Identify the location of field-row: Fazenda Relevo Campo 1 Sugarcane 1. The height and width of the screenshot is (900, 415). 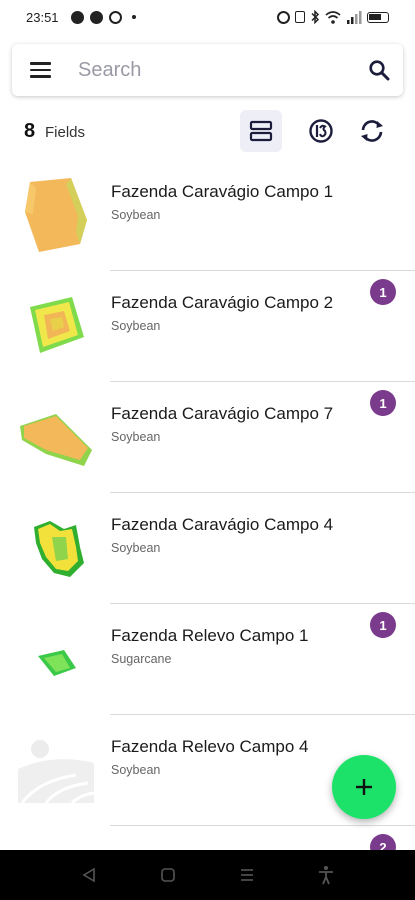
(207, 659).